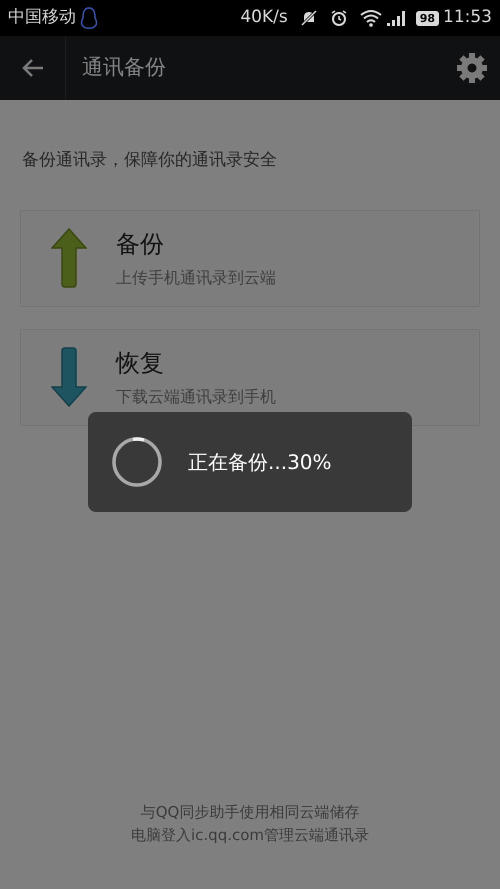 The height and width of the screenshot is (889, 500). Describe the element at coordinates (196, 397) in the screenshot. I see `option-subtitle: 下载云端通讯录到手机` at that location.